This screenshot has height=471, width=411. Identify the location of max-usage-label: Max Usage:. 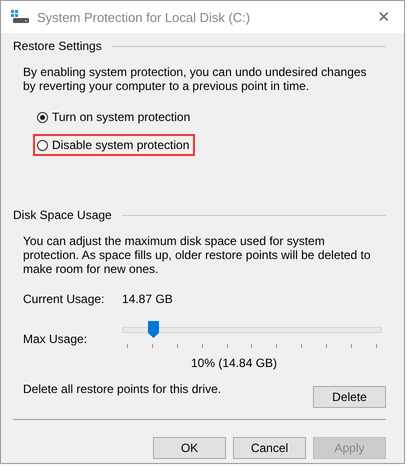
(55, 339).